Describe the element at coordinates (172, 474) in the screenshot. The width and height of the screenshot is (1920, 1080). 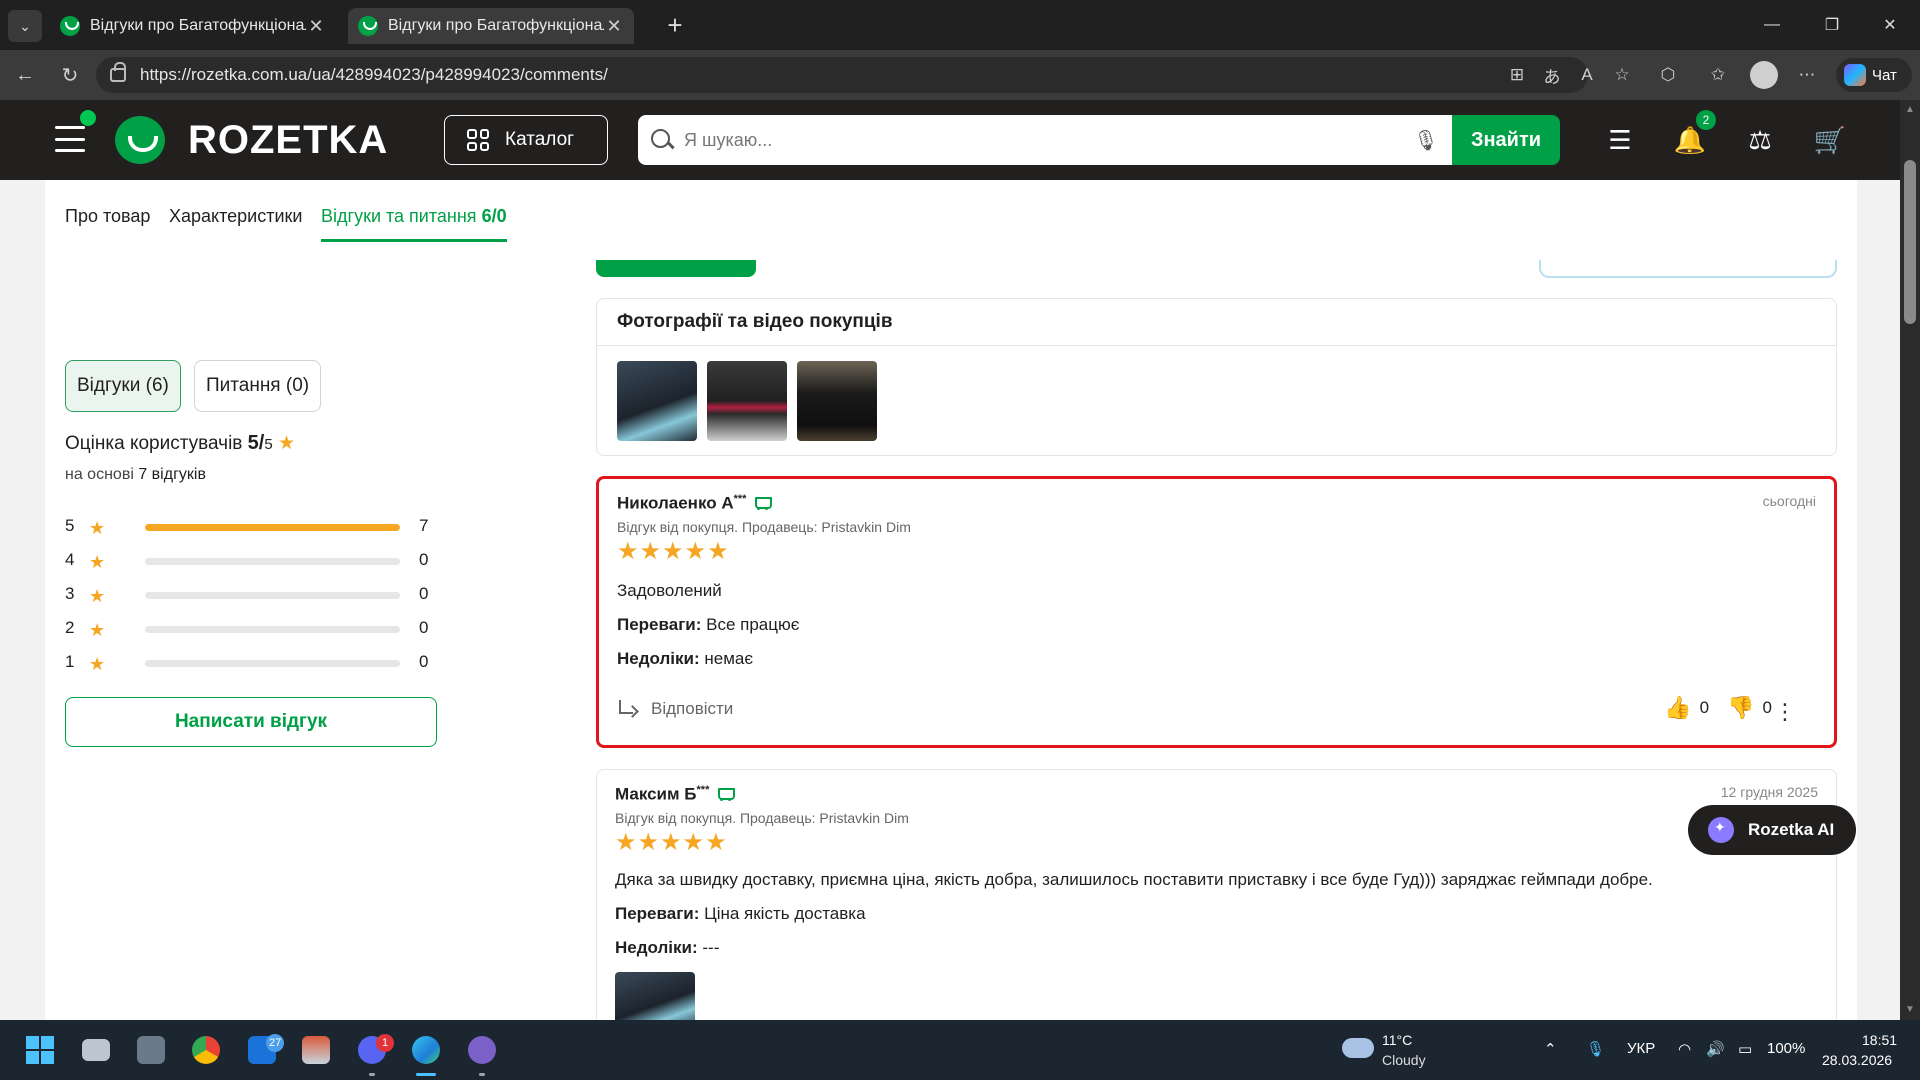
I see `based-on-count: 7 відгуків` at that location.